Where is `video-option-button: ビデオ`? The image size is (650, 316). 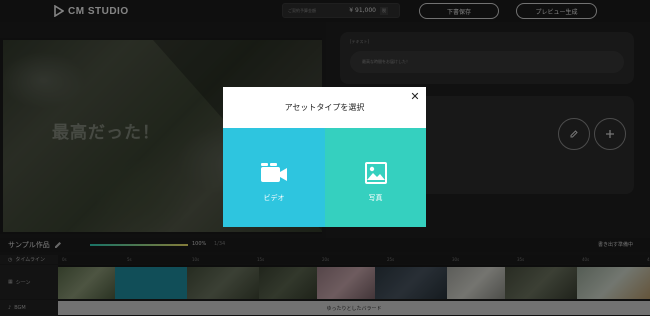
video-option-button: ビデオ is located at coordinates (274, 177).